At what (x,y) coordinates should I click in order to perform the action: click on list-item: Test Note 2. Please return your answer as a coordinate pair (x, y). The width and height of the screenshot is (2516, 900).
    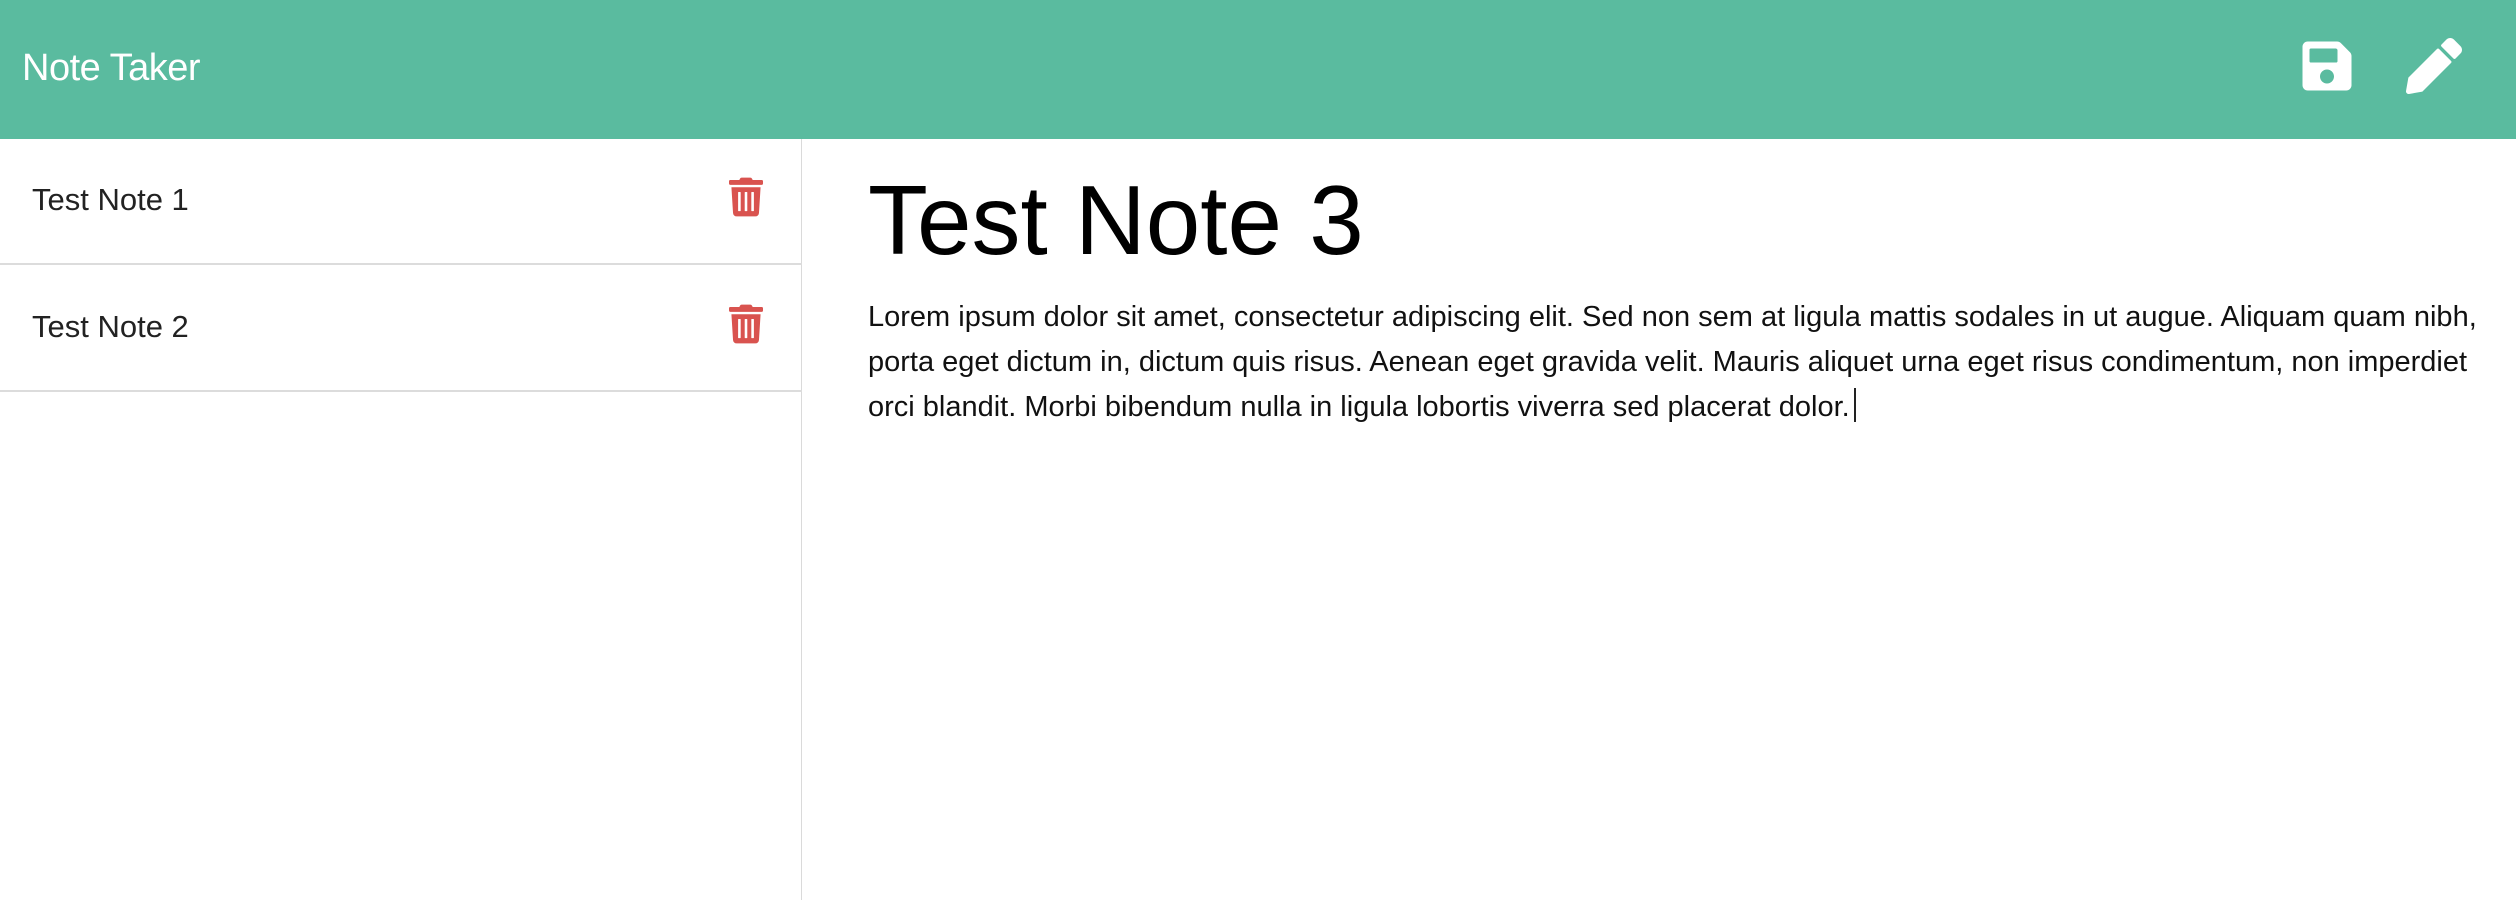
    Looking at the image, I should click on (401, 329).